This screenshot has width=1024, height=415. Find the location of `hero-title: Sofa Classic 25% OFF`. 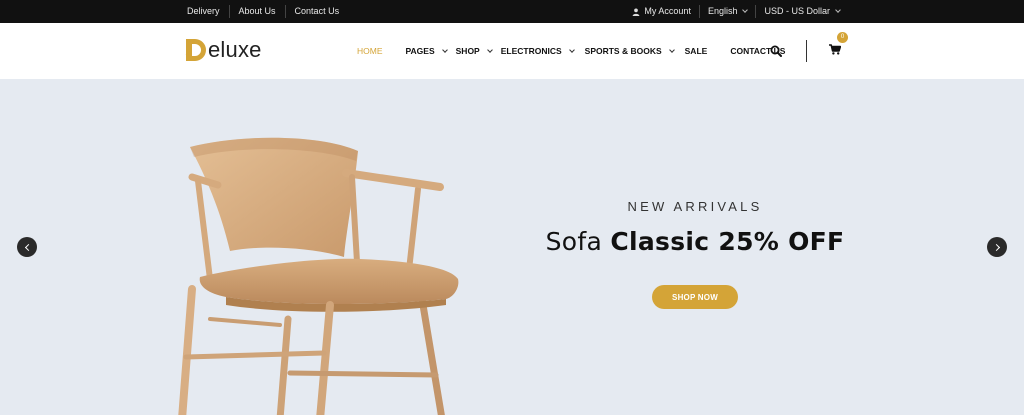

hero-title: Sofa Classic 25% OFF is located at coordinates (695, 241).